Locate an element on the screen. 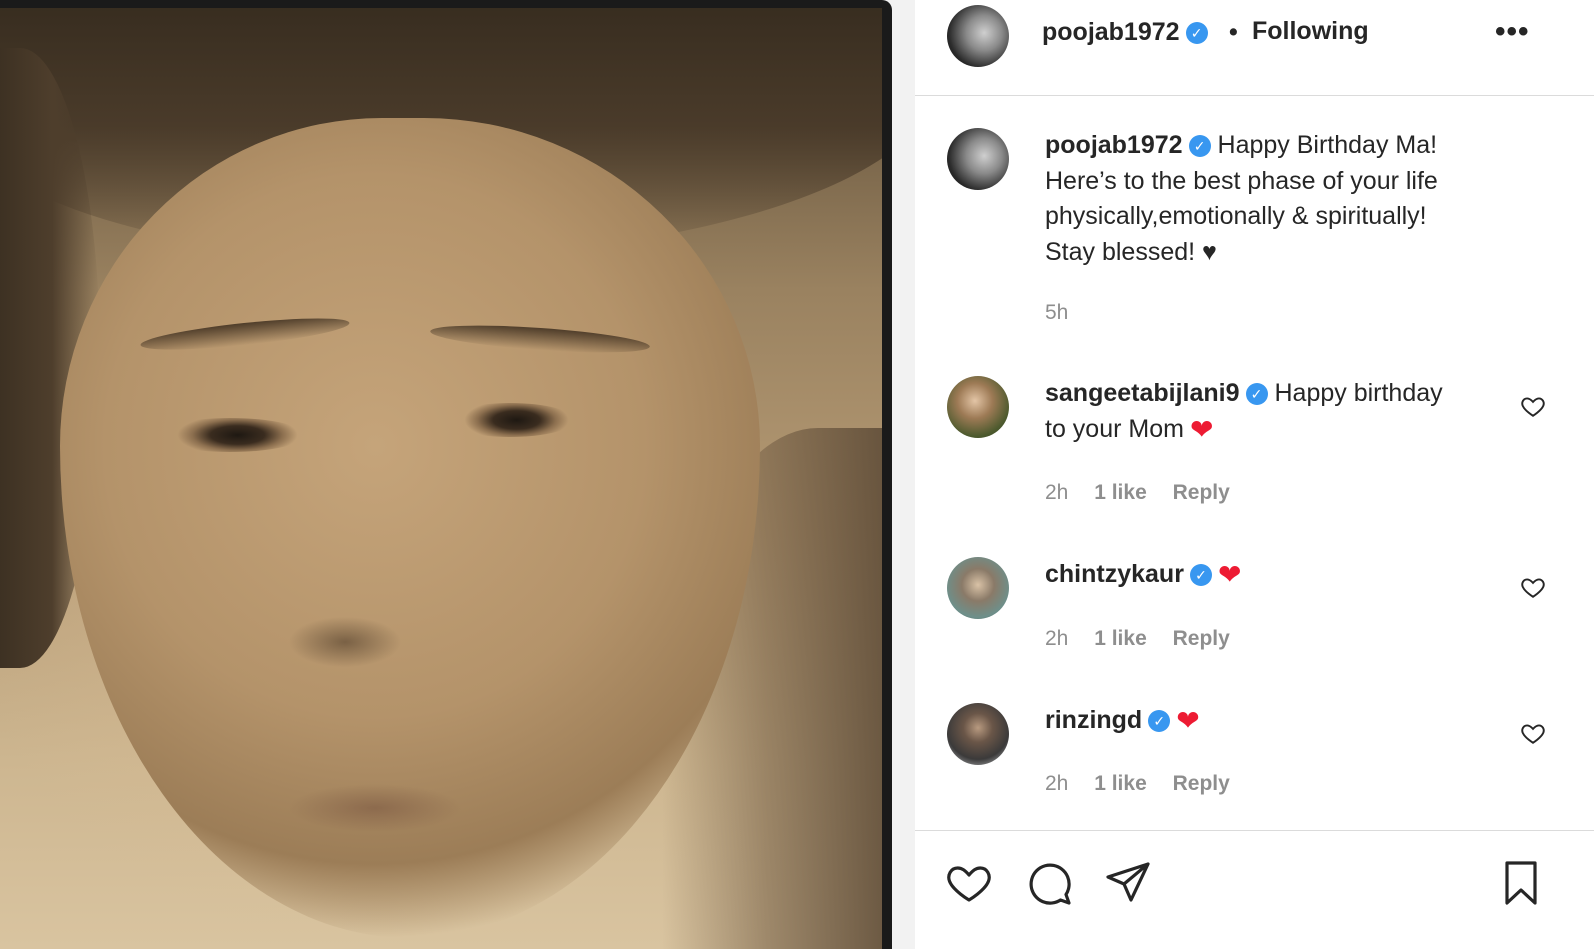  author-username-row: poojab1972 ✓ is located at coordinates (1125, 32).